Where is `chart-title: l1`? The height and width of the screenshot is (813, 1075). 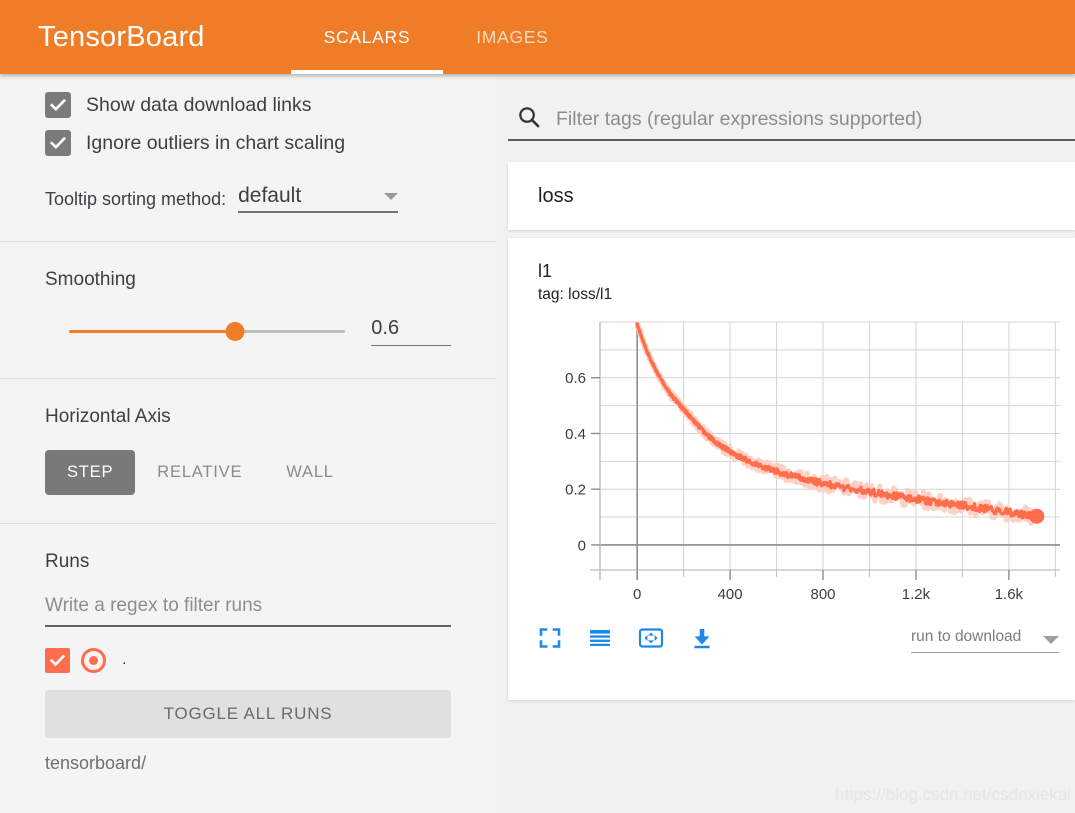
chart-title: l1 is located at coordinates (545, 271).